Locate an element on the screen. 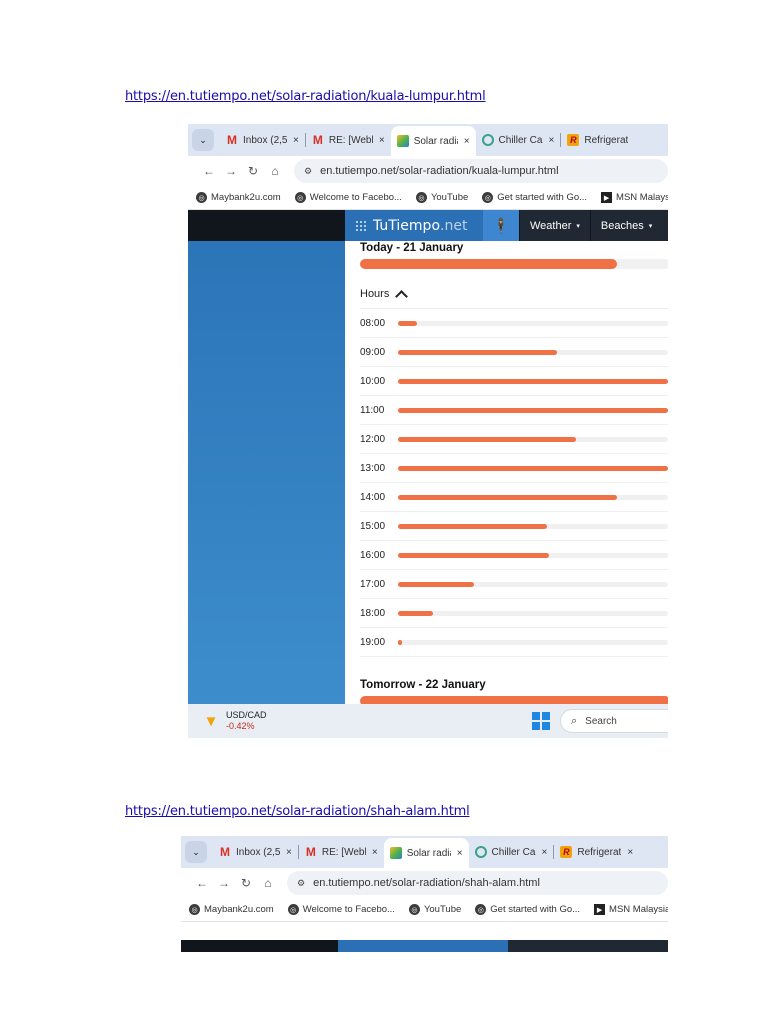 The height and width of the screenshot is (1024, 768). hour-label: 14:00 is located at coordinates (373, 497).